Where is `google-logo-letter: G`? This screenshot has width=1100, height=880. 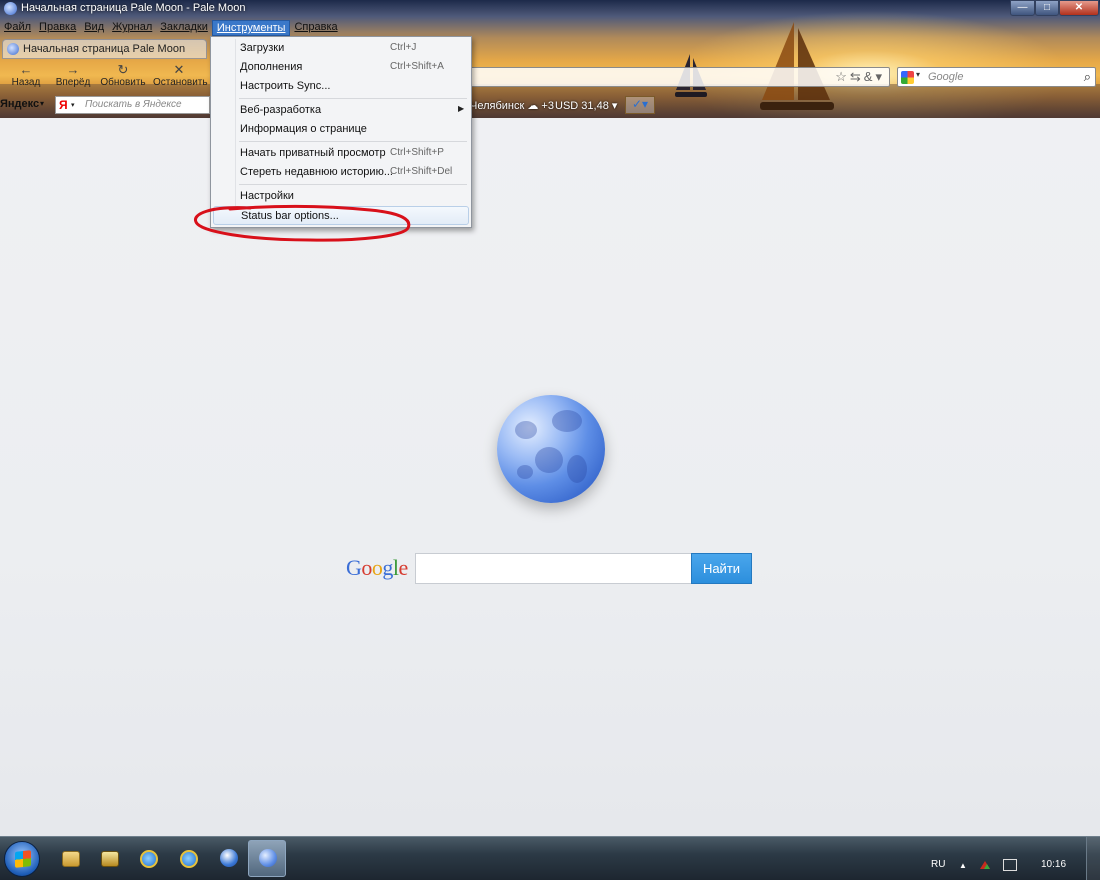 google-logo-letter: G is located at coordinates (354, 567).